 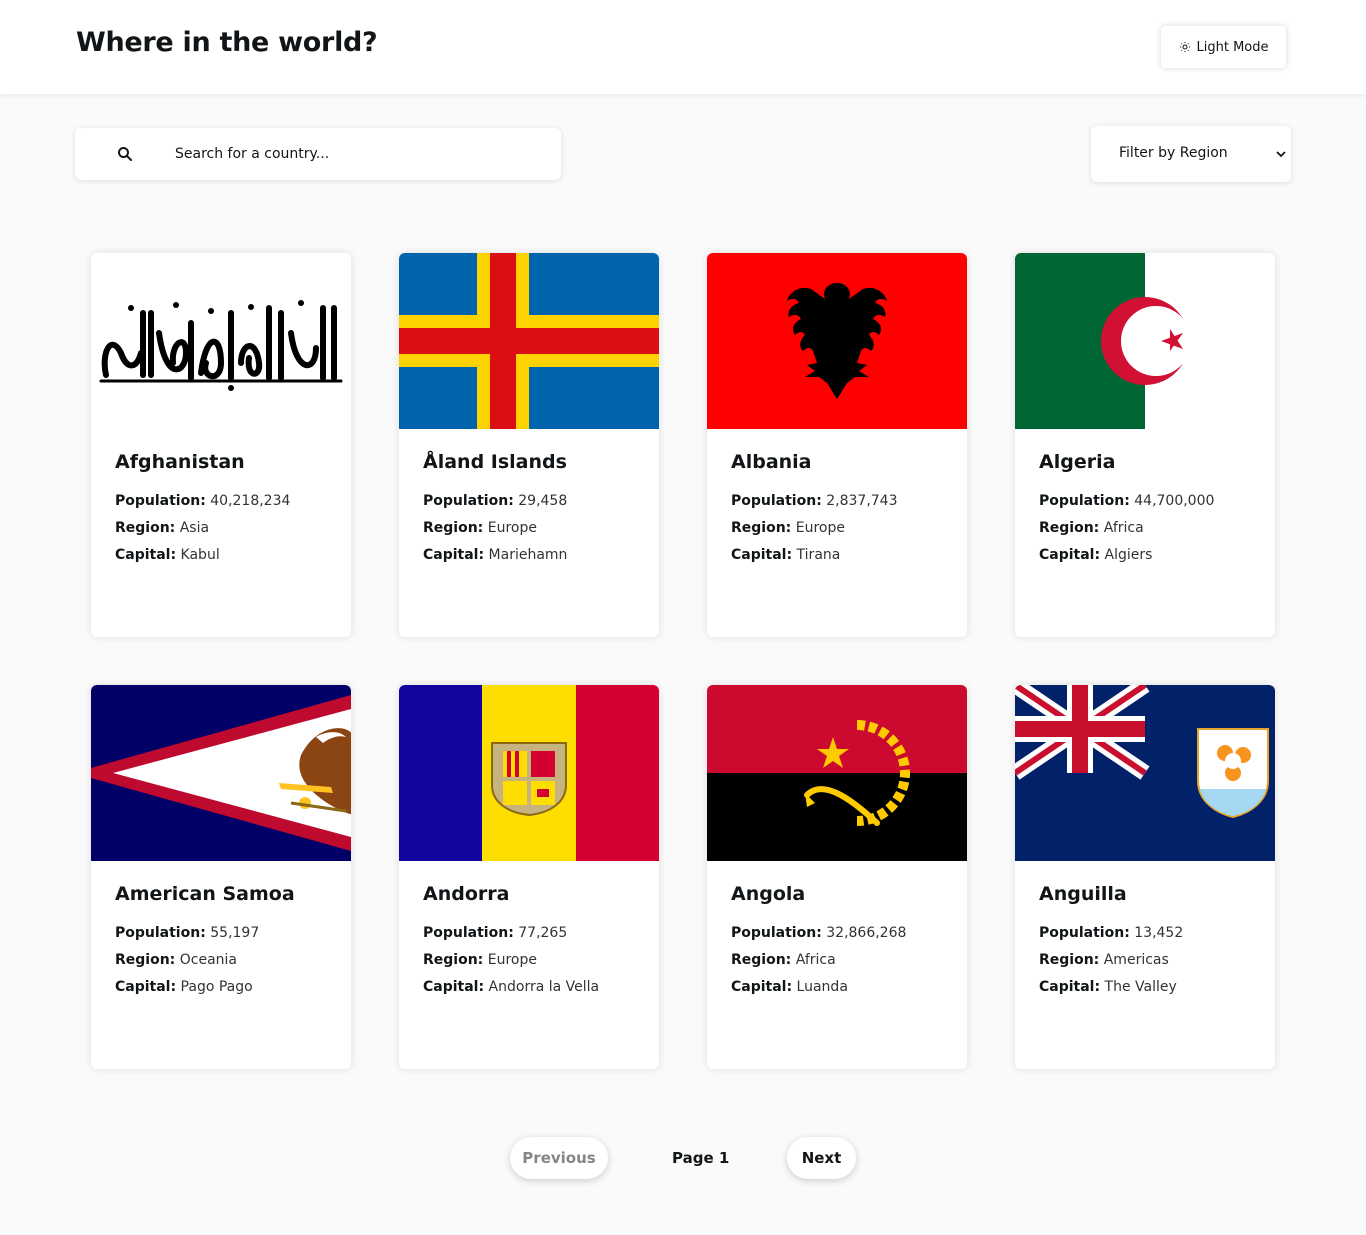 I want to click on population-value: 55,197, so click(x=235, y=933).